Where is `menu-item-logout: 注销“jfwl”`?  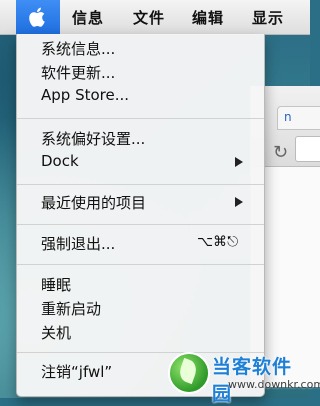 menu-item-logout: 注销“jfwl” is located at coordinates (76, 371).